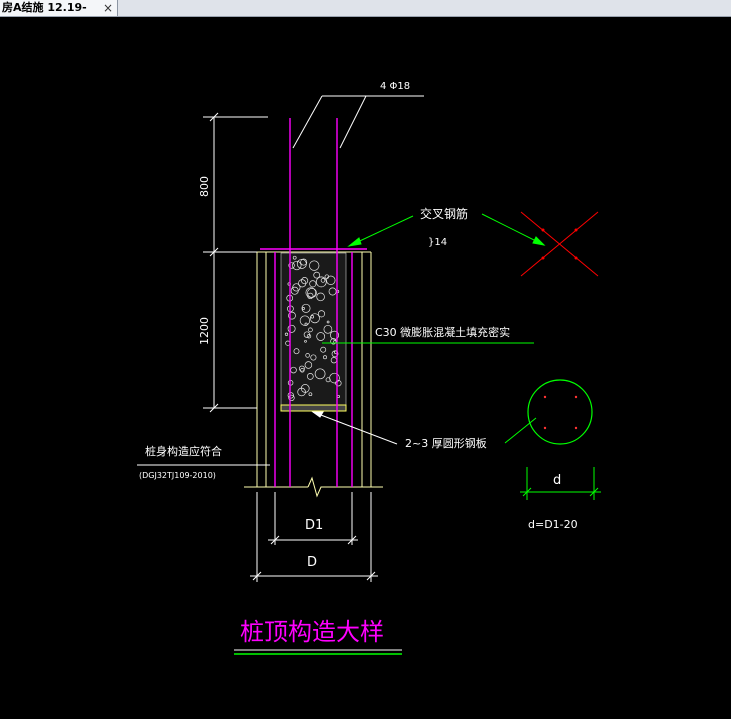  I want to click on pile-body-std: (DGJ32TJ109-2010), so click(177, 475).